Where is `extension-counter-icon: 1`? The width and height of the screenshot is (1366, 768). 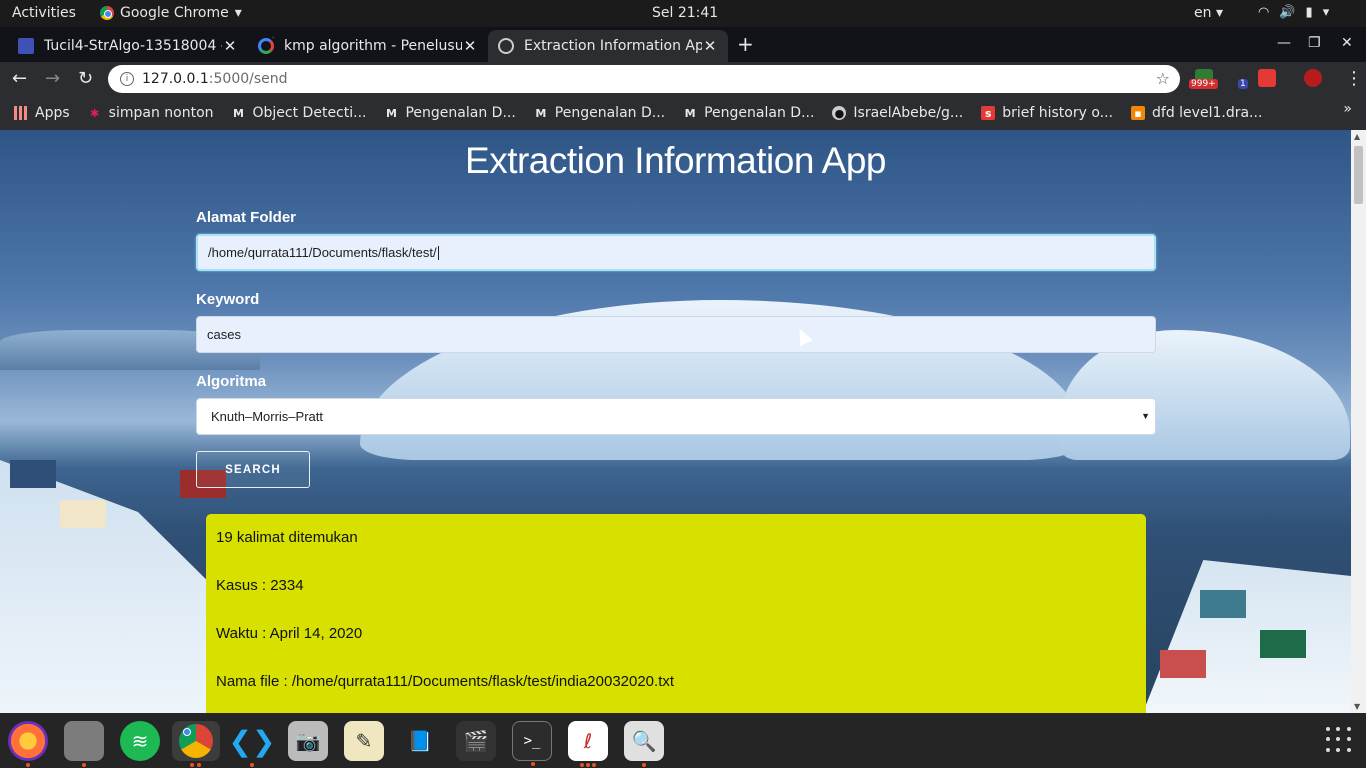
extension-counter-icon: 1 is located at coordinates (1245, 79).